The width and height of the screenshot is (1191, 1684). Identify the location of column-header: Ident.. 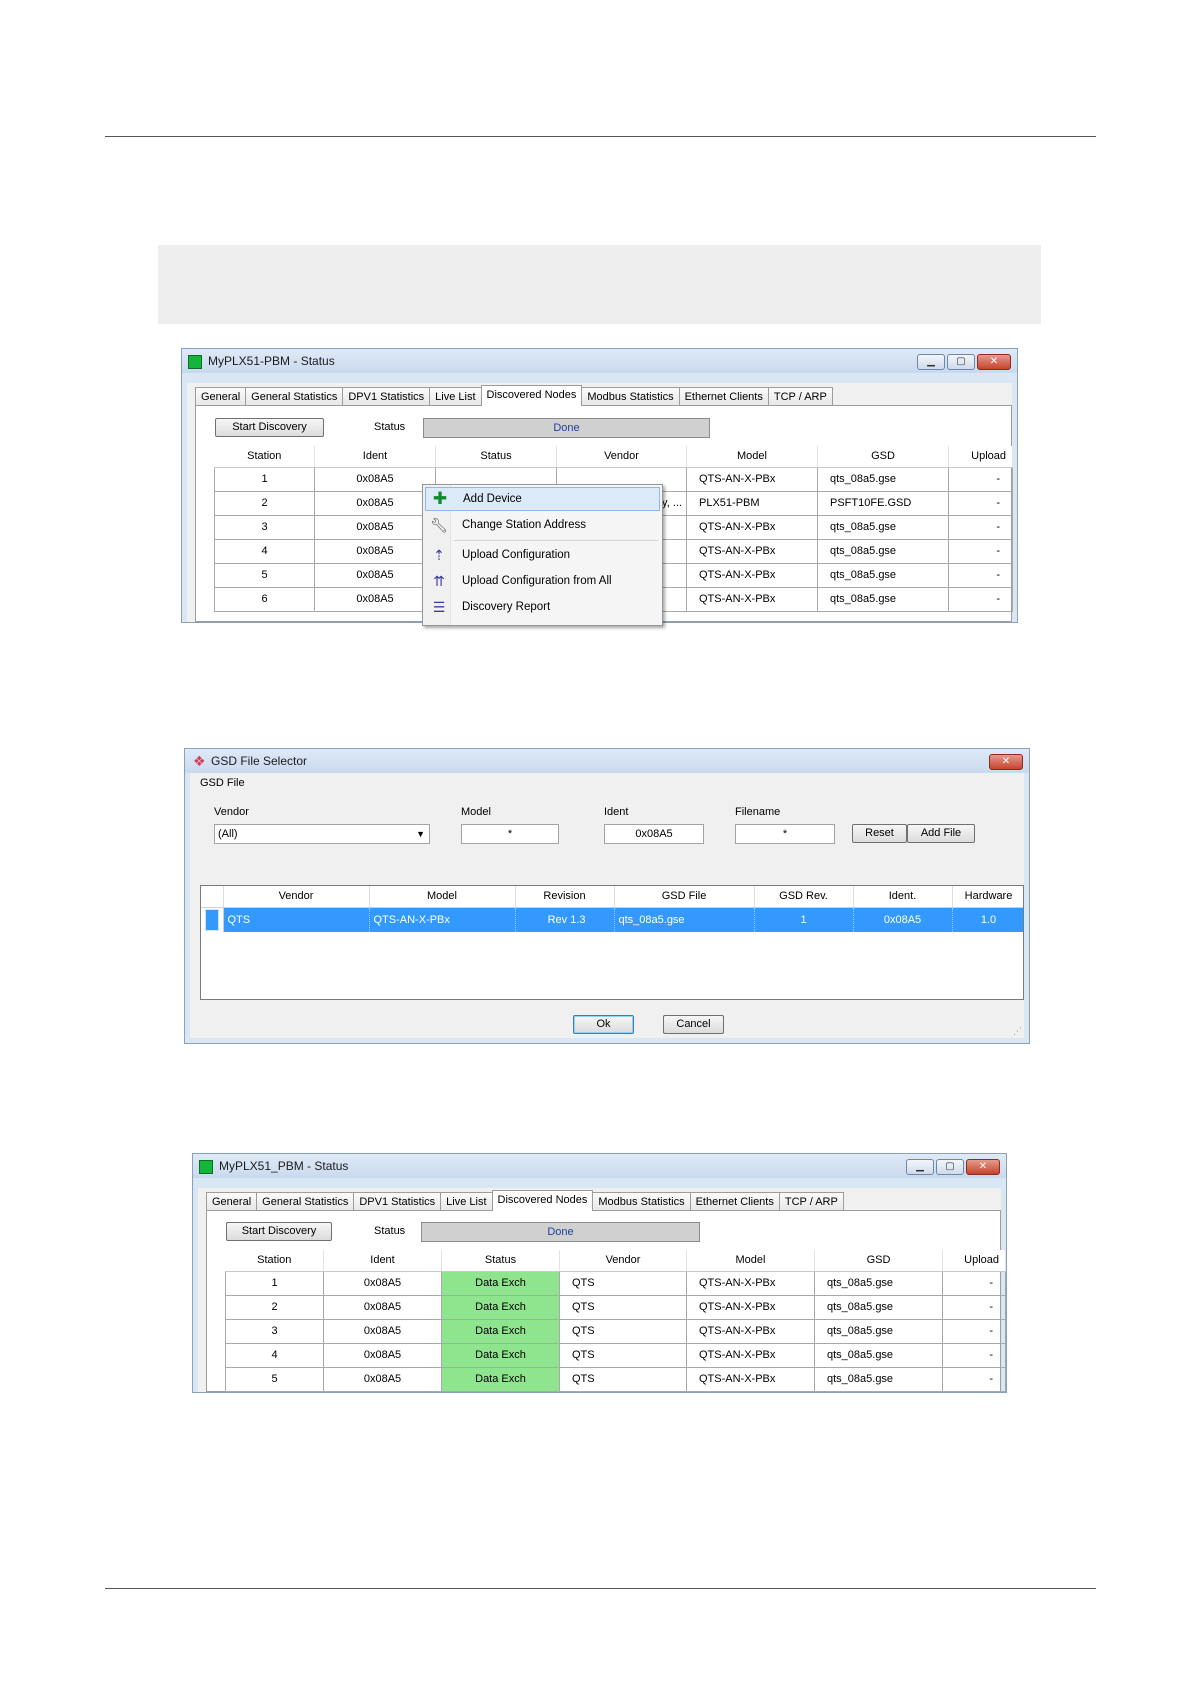
(903, 897).